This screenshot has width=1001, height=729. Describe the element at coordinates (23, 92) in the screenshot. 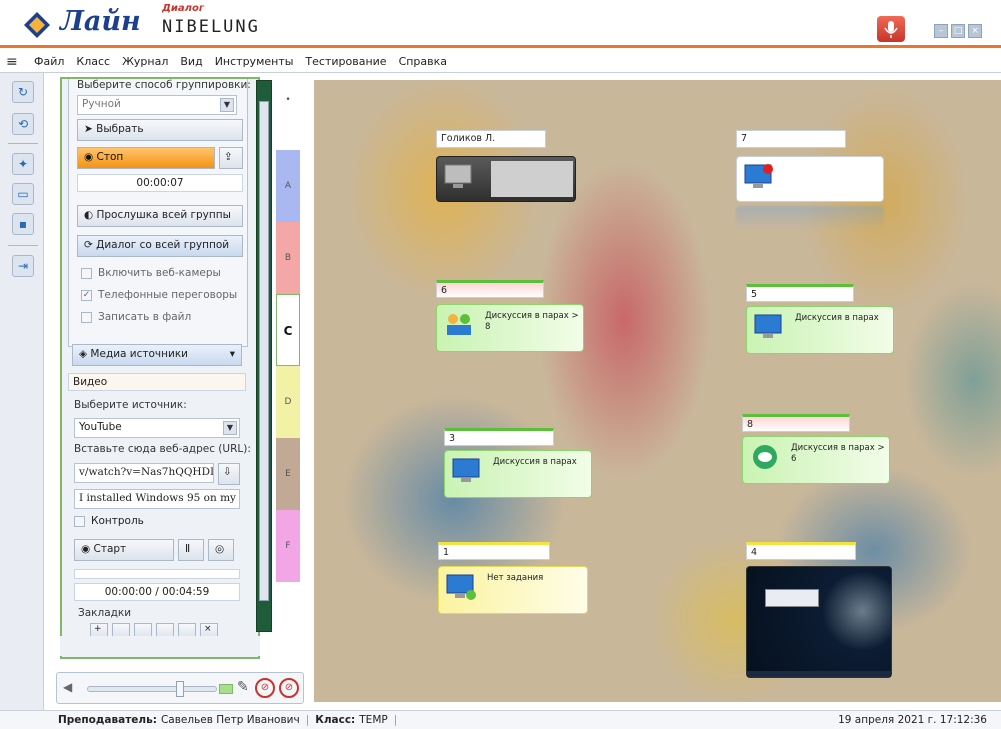

I see `dialog-icon: ↻` at that location.